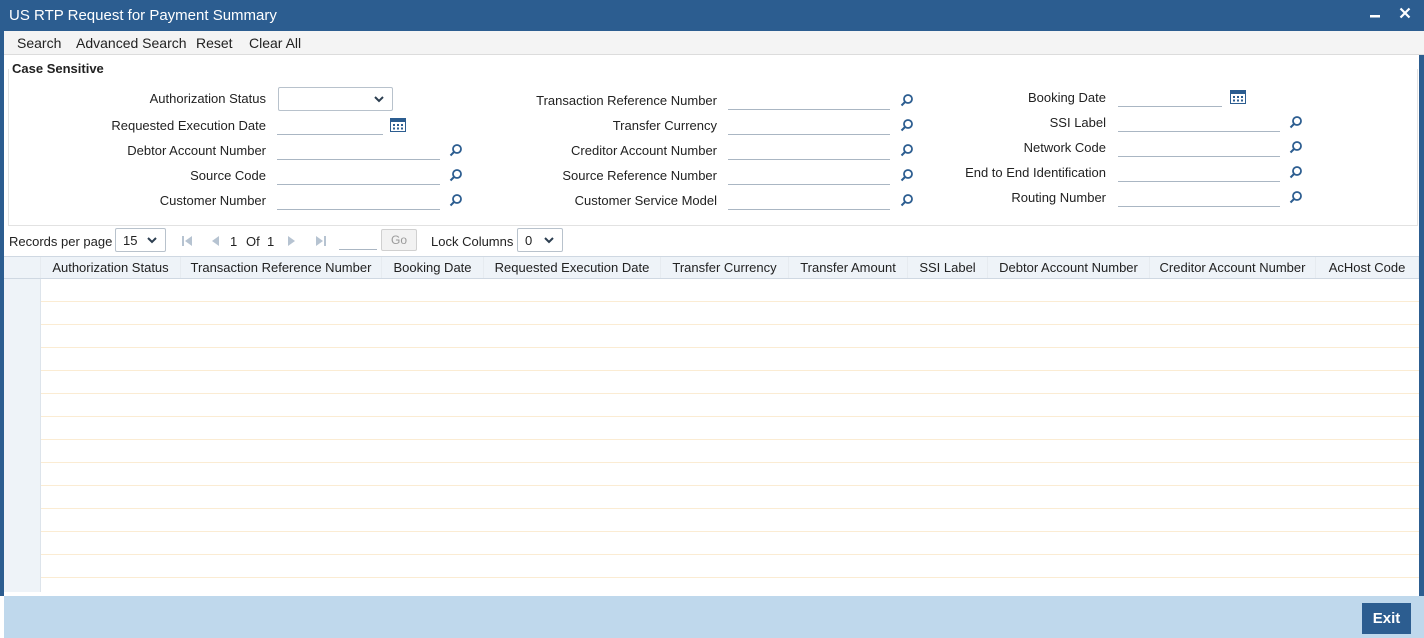  Describe the element at coordinates (22, 267) in the screenshot. I see `select-all-header` at that location.